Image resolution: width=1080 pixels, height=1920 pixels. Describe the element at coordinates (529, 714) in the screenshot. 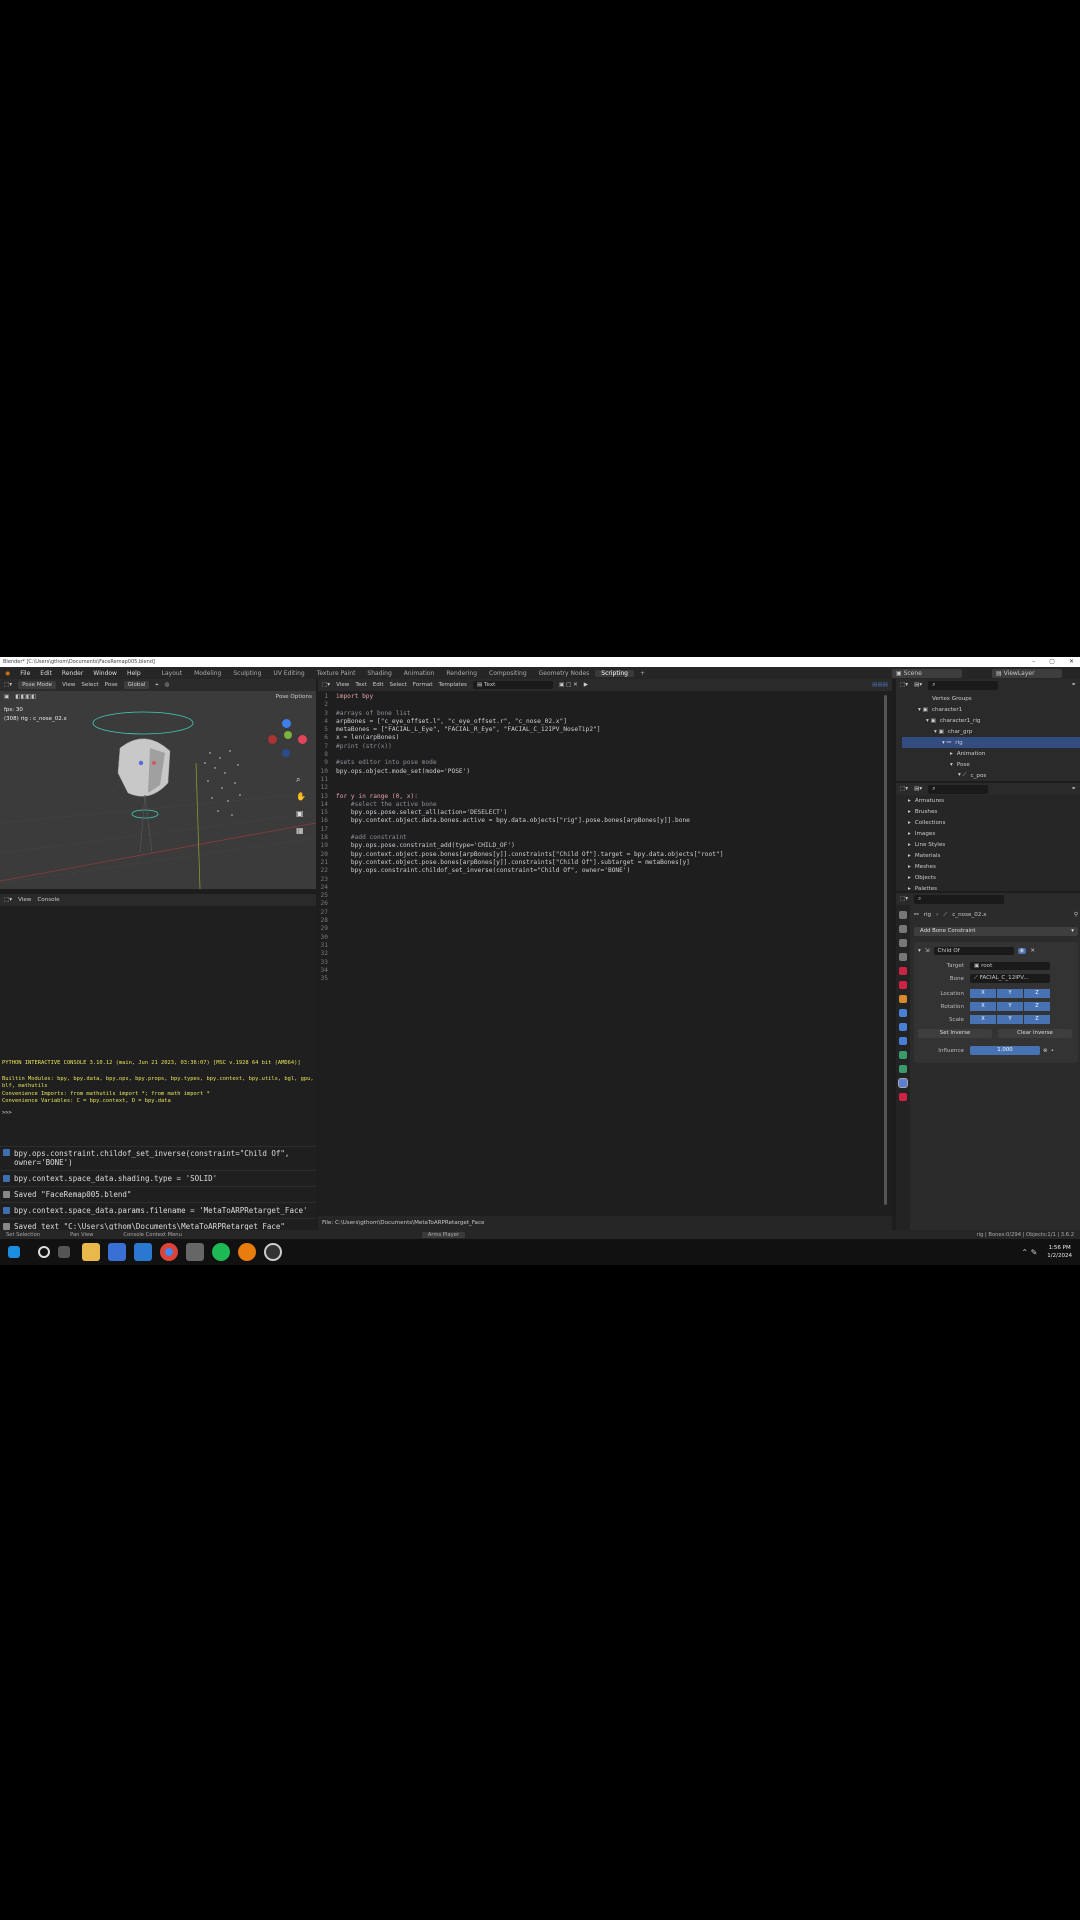

I see `code-line: #arrays of bone list` at that location.